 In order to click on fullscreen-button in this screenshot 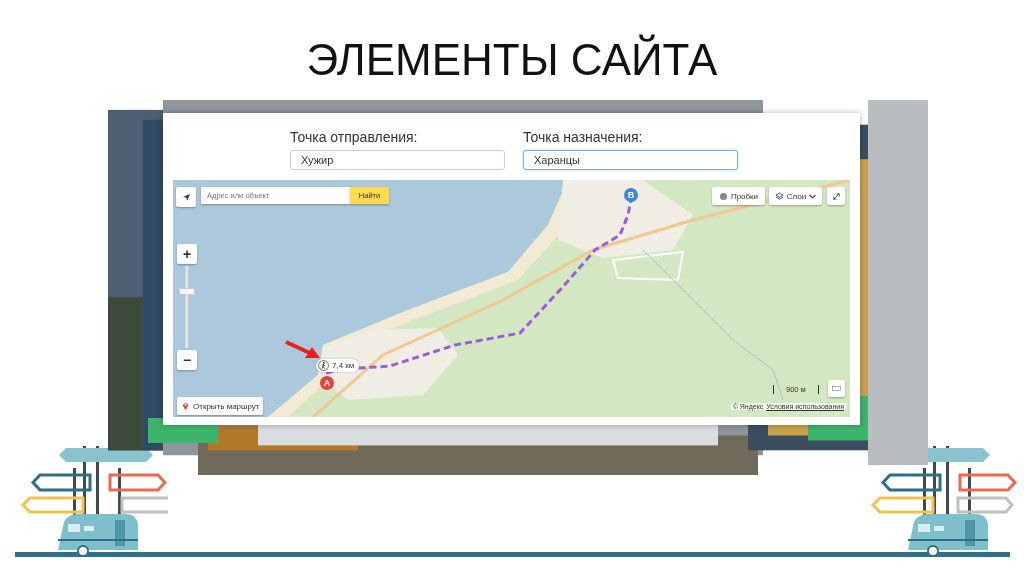, I will do `click(836, 196)`.